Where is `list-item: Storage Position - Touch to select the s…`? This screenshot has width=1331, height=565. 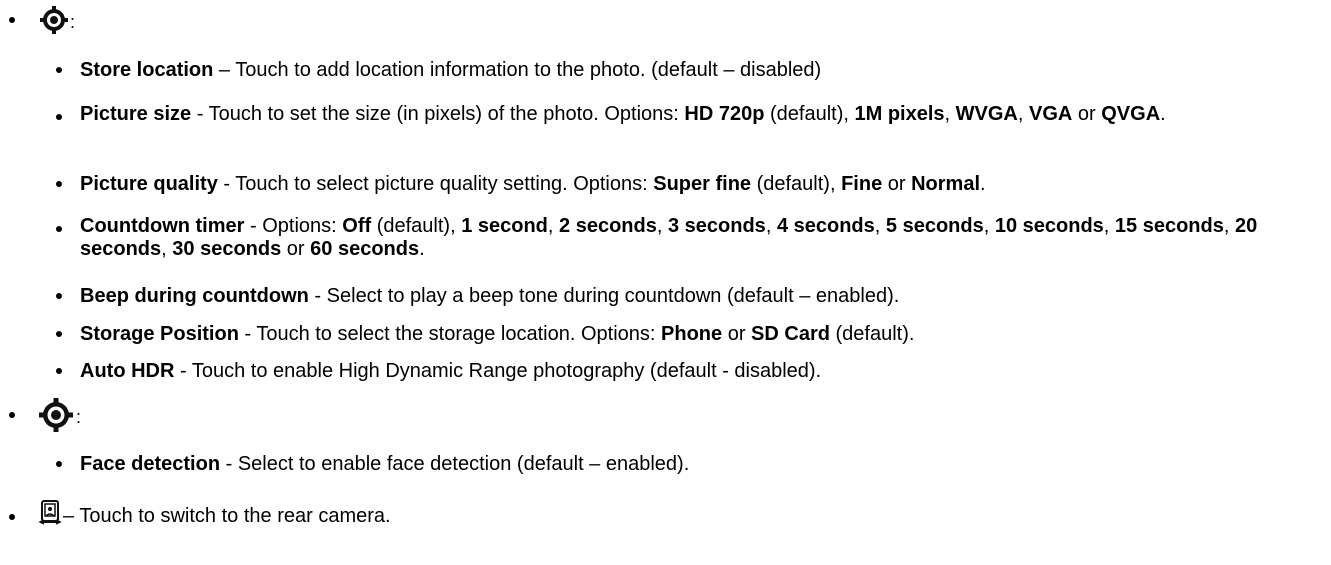 list-item: Storage Position - Touch to select the s… is located at coordinates (497, 334).